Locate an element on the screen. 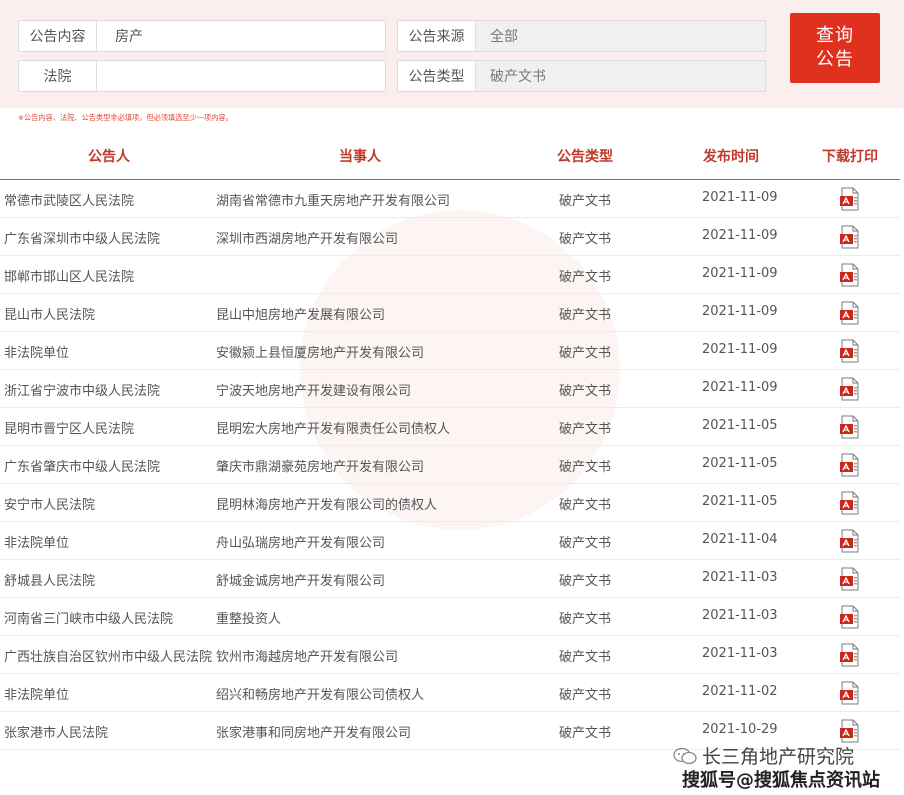 The image size is (904, 795). cell-party: 舒城金诚房地产开发有限公司 is located at coordinates (301, 581).